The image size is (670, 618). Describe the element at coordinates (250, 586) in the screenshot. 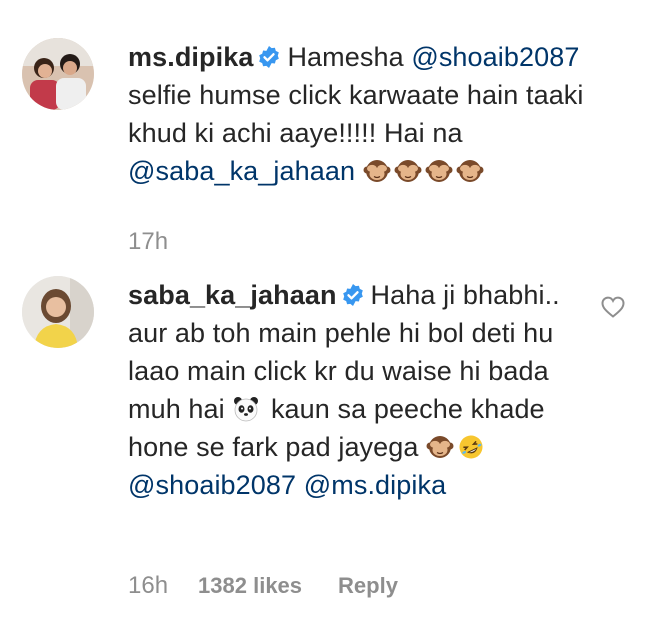

I see `likes-count: 1382 likes` at that location.